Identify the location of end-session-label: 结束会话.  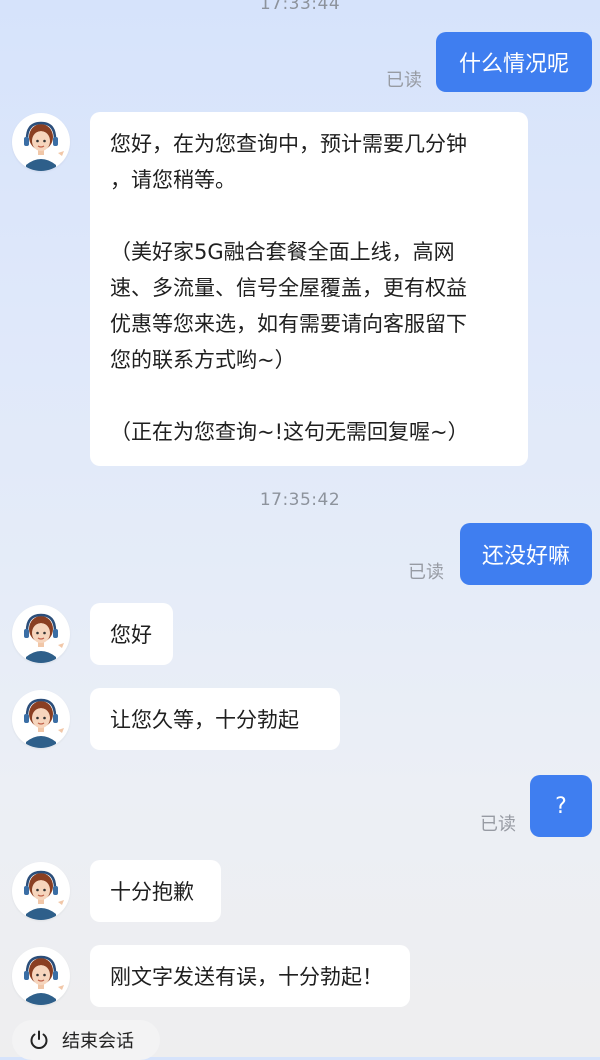
(98, 1041).